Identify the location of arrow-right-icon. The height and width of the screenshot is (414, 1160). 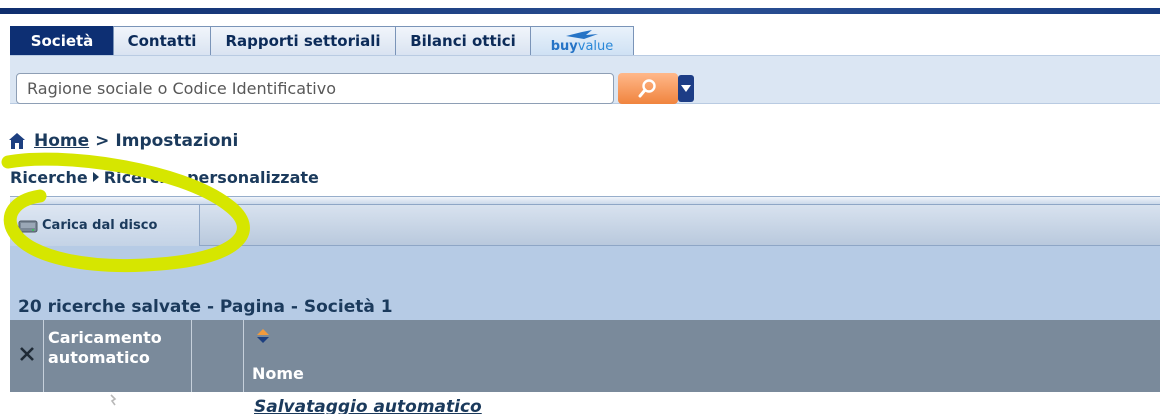
(95, 177).